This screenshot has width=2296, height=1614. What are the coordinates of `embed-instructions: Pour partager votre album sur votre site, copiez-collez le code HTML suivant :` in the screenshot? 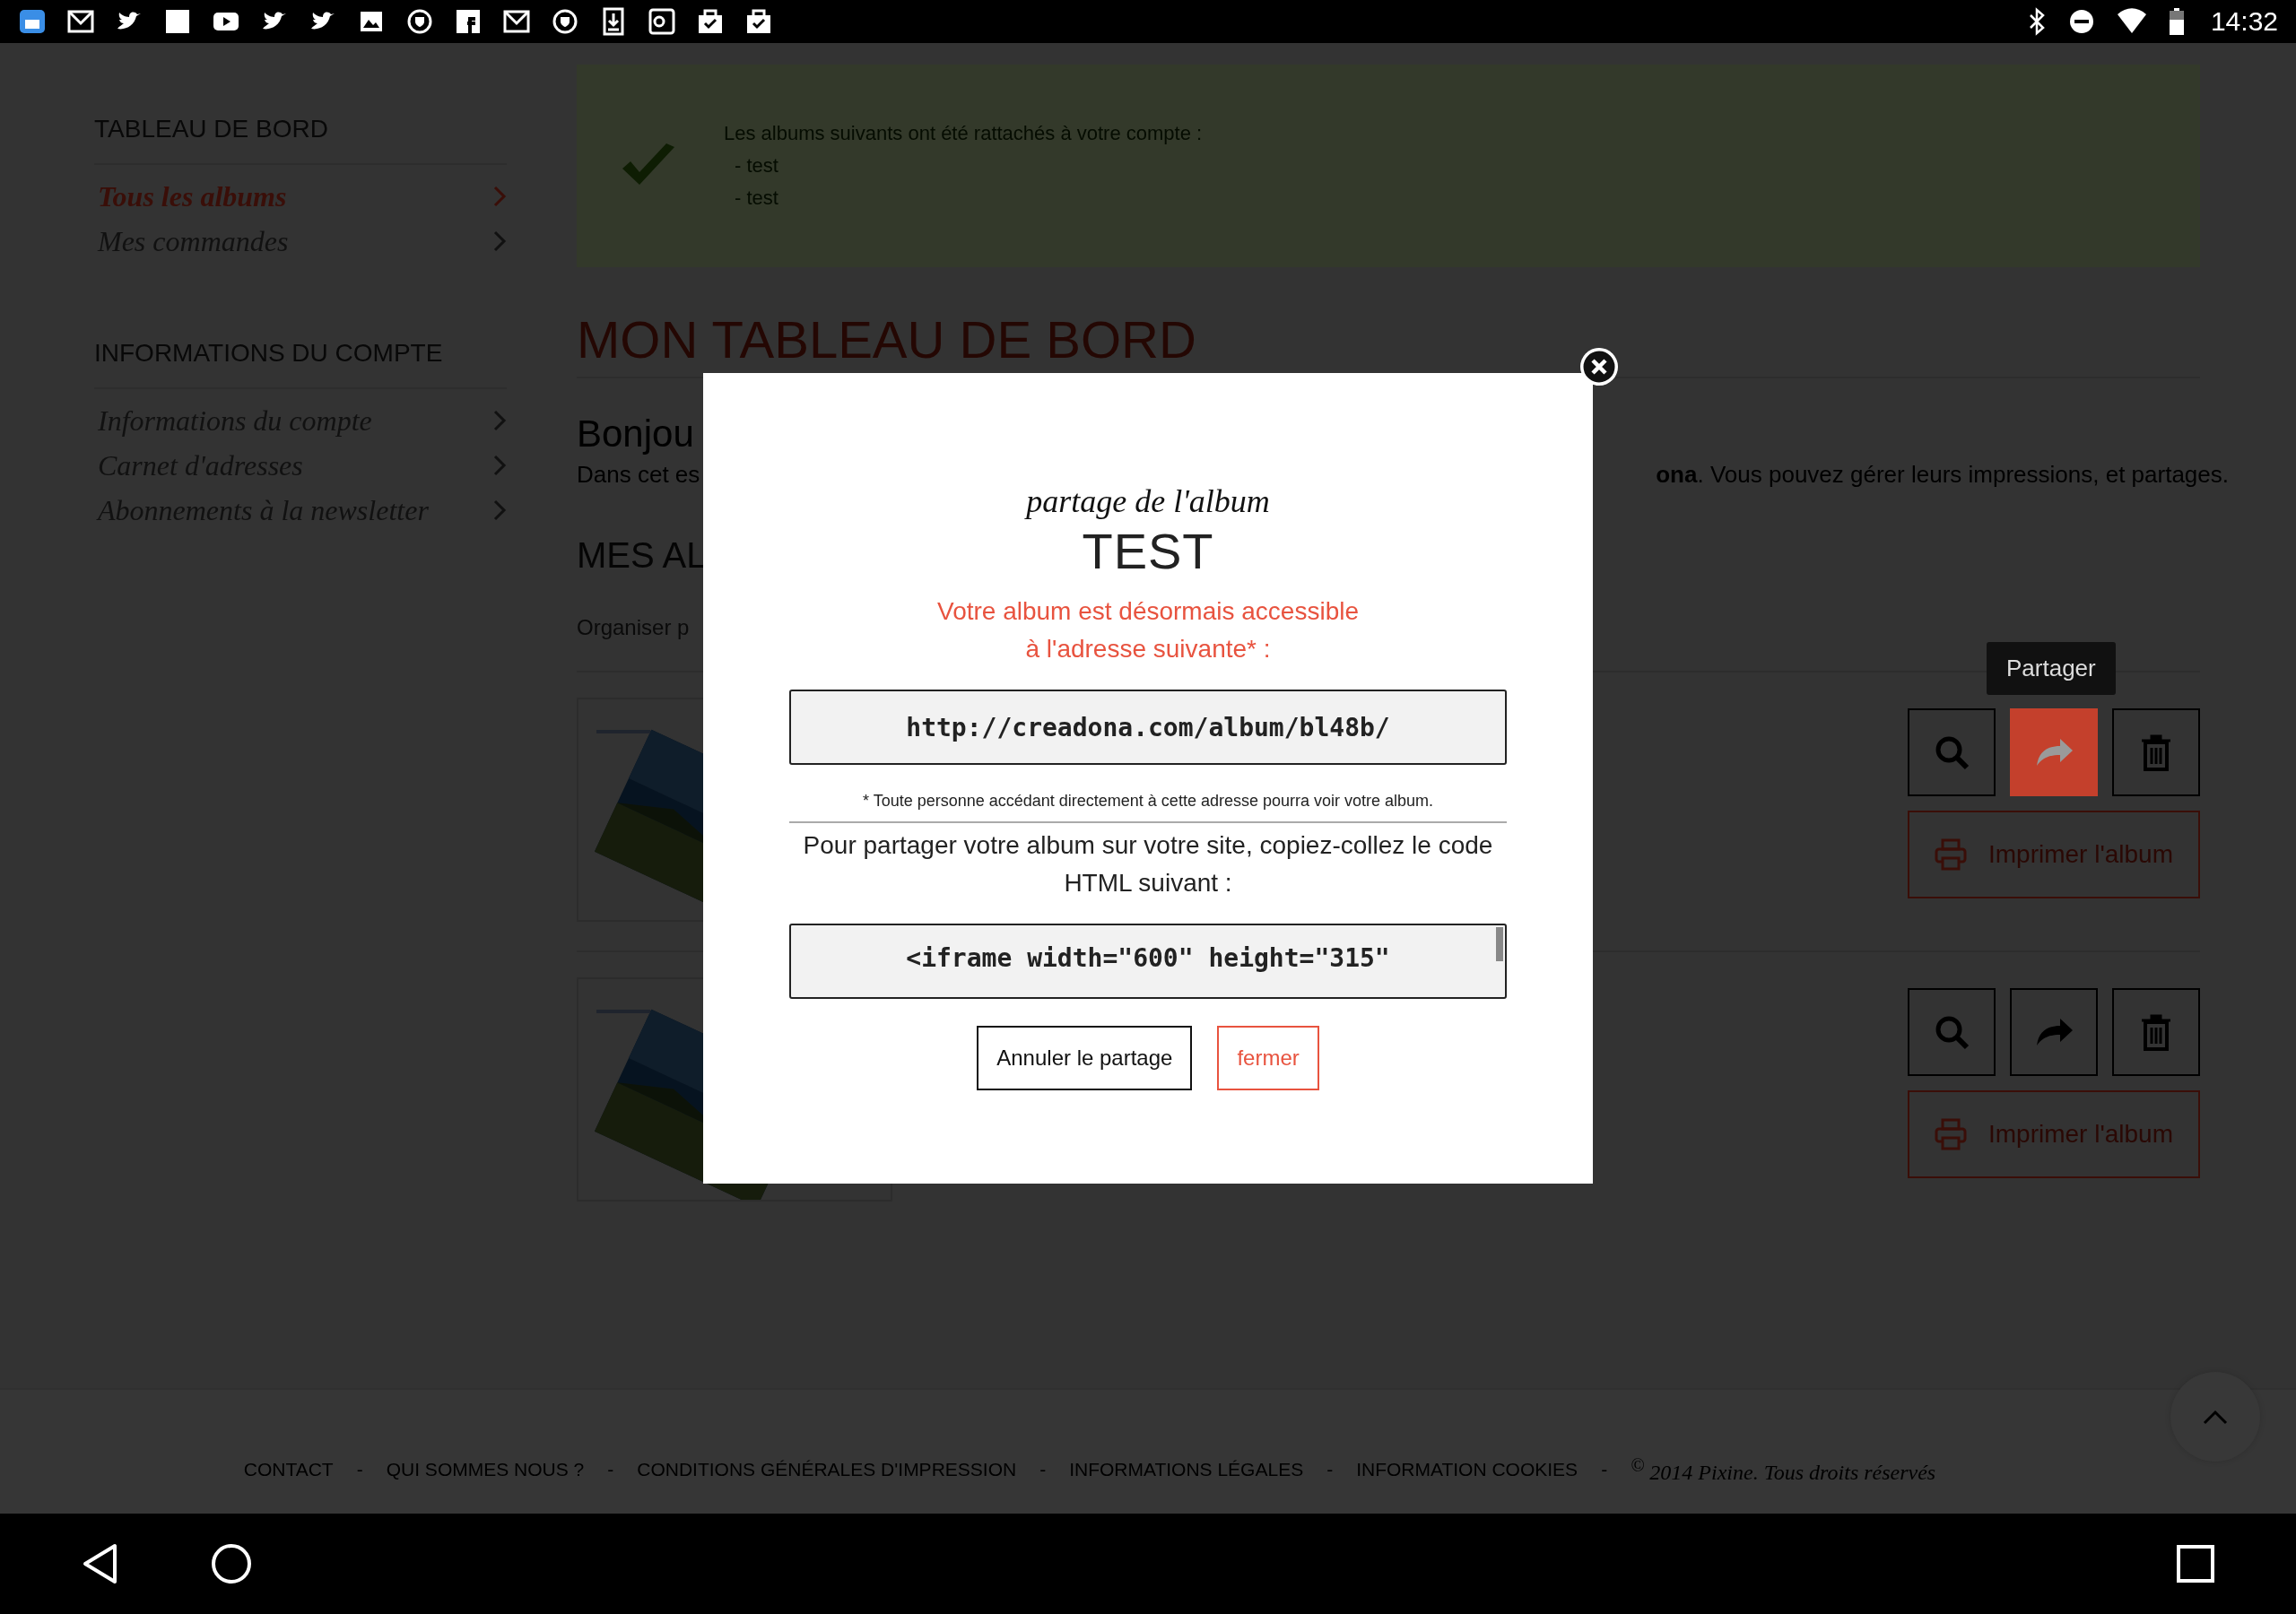 It's located at (1148, 864).